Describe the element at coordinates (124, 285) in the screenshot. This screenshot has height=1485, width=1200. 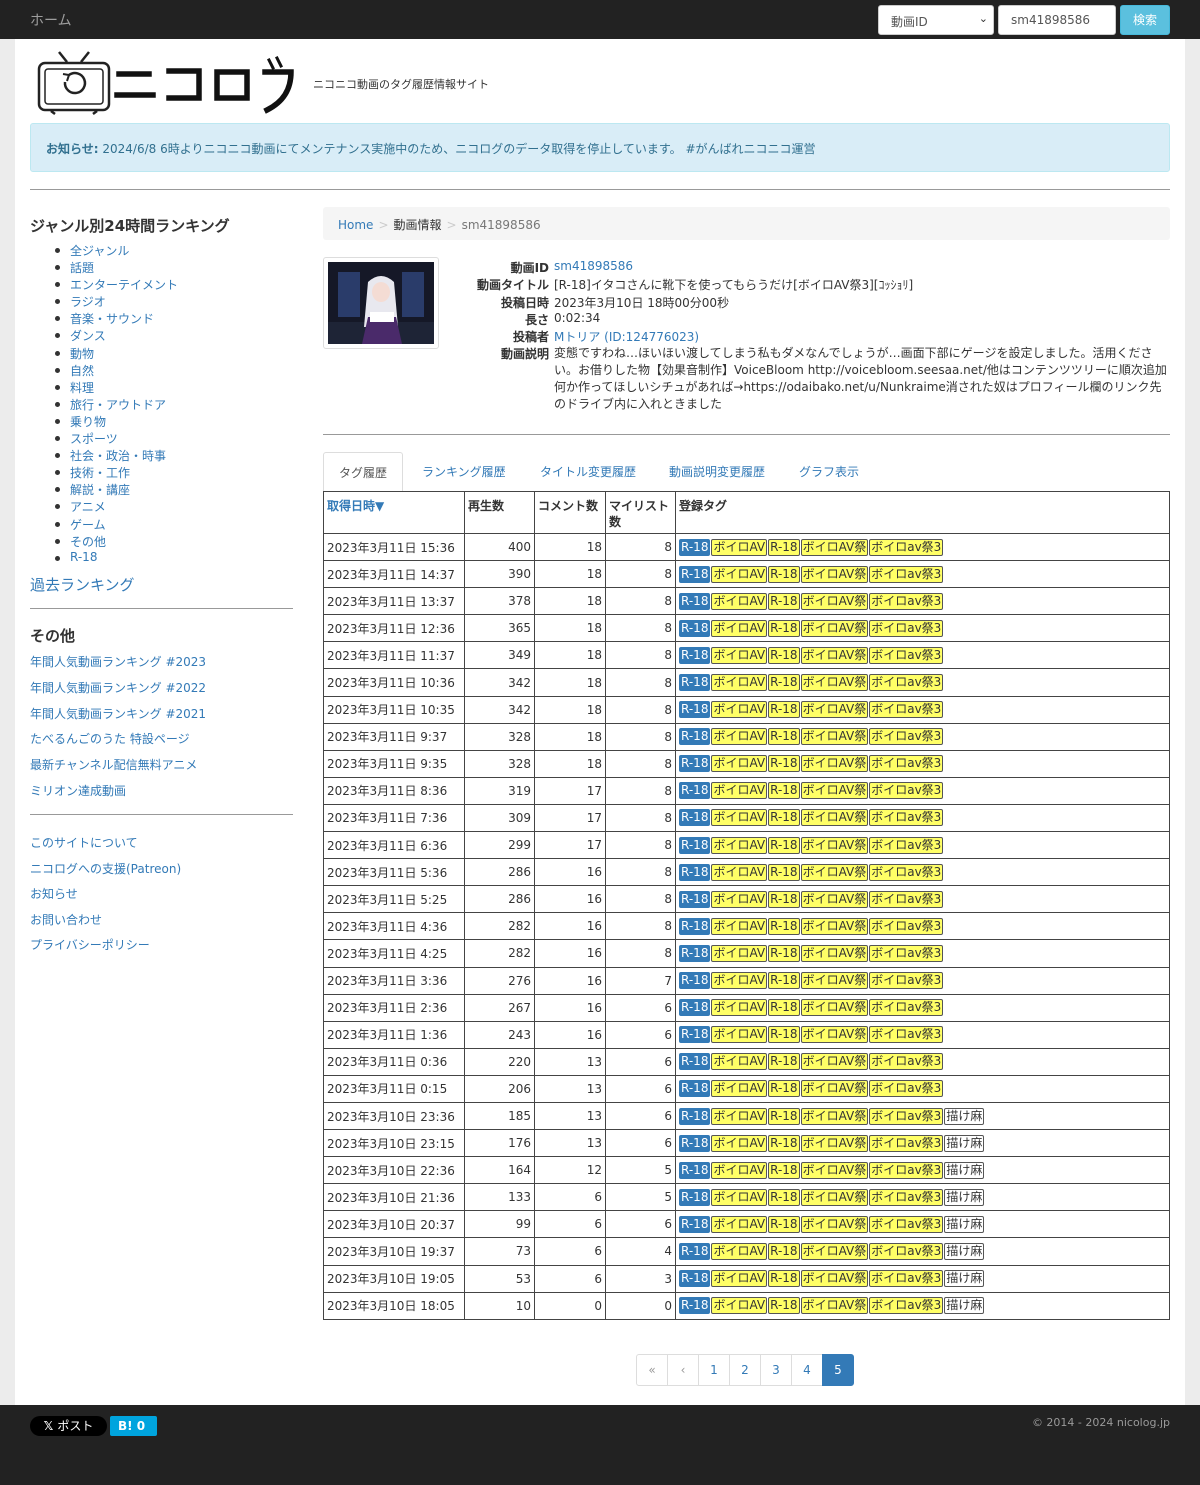
I see `genre-link: エンターテイメント` at that location.